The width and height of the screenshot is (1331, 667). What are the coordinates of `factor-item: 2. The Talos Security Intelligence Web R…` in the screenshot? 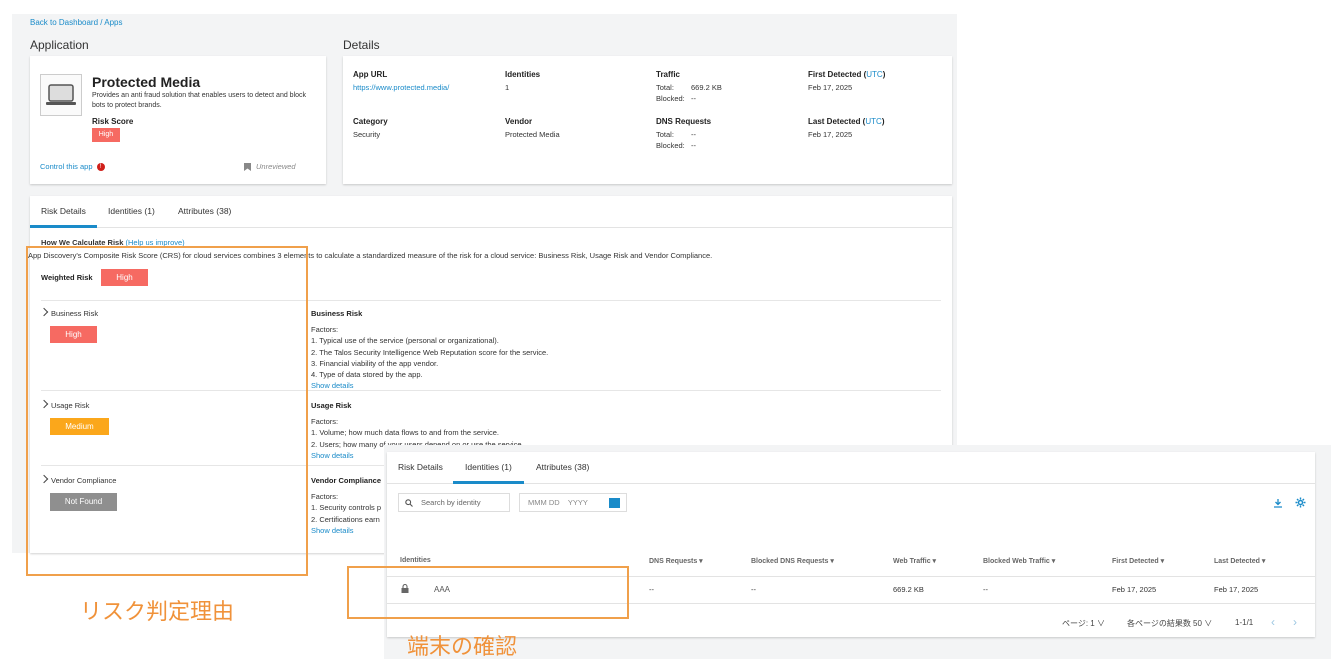 It's located at (430, 352).